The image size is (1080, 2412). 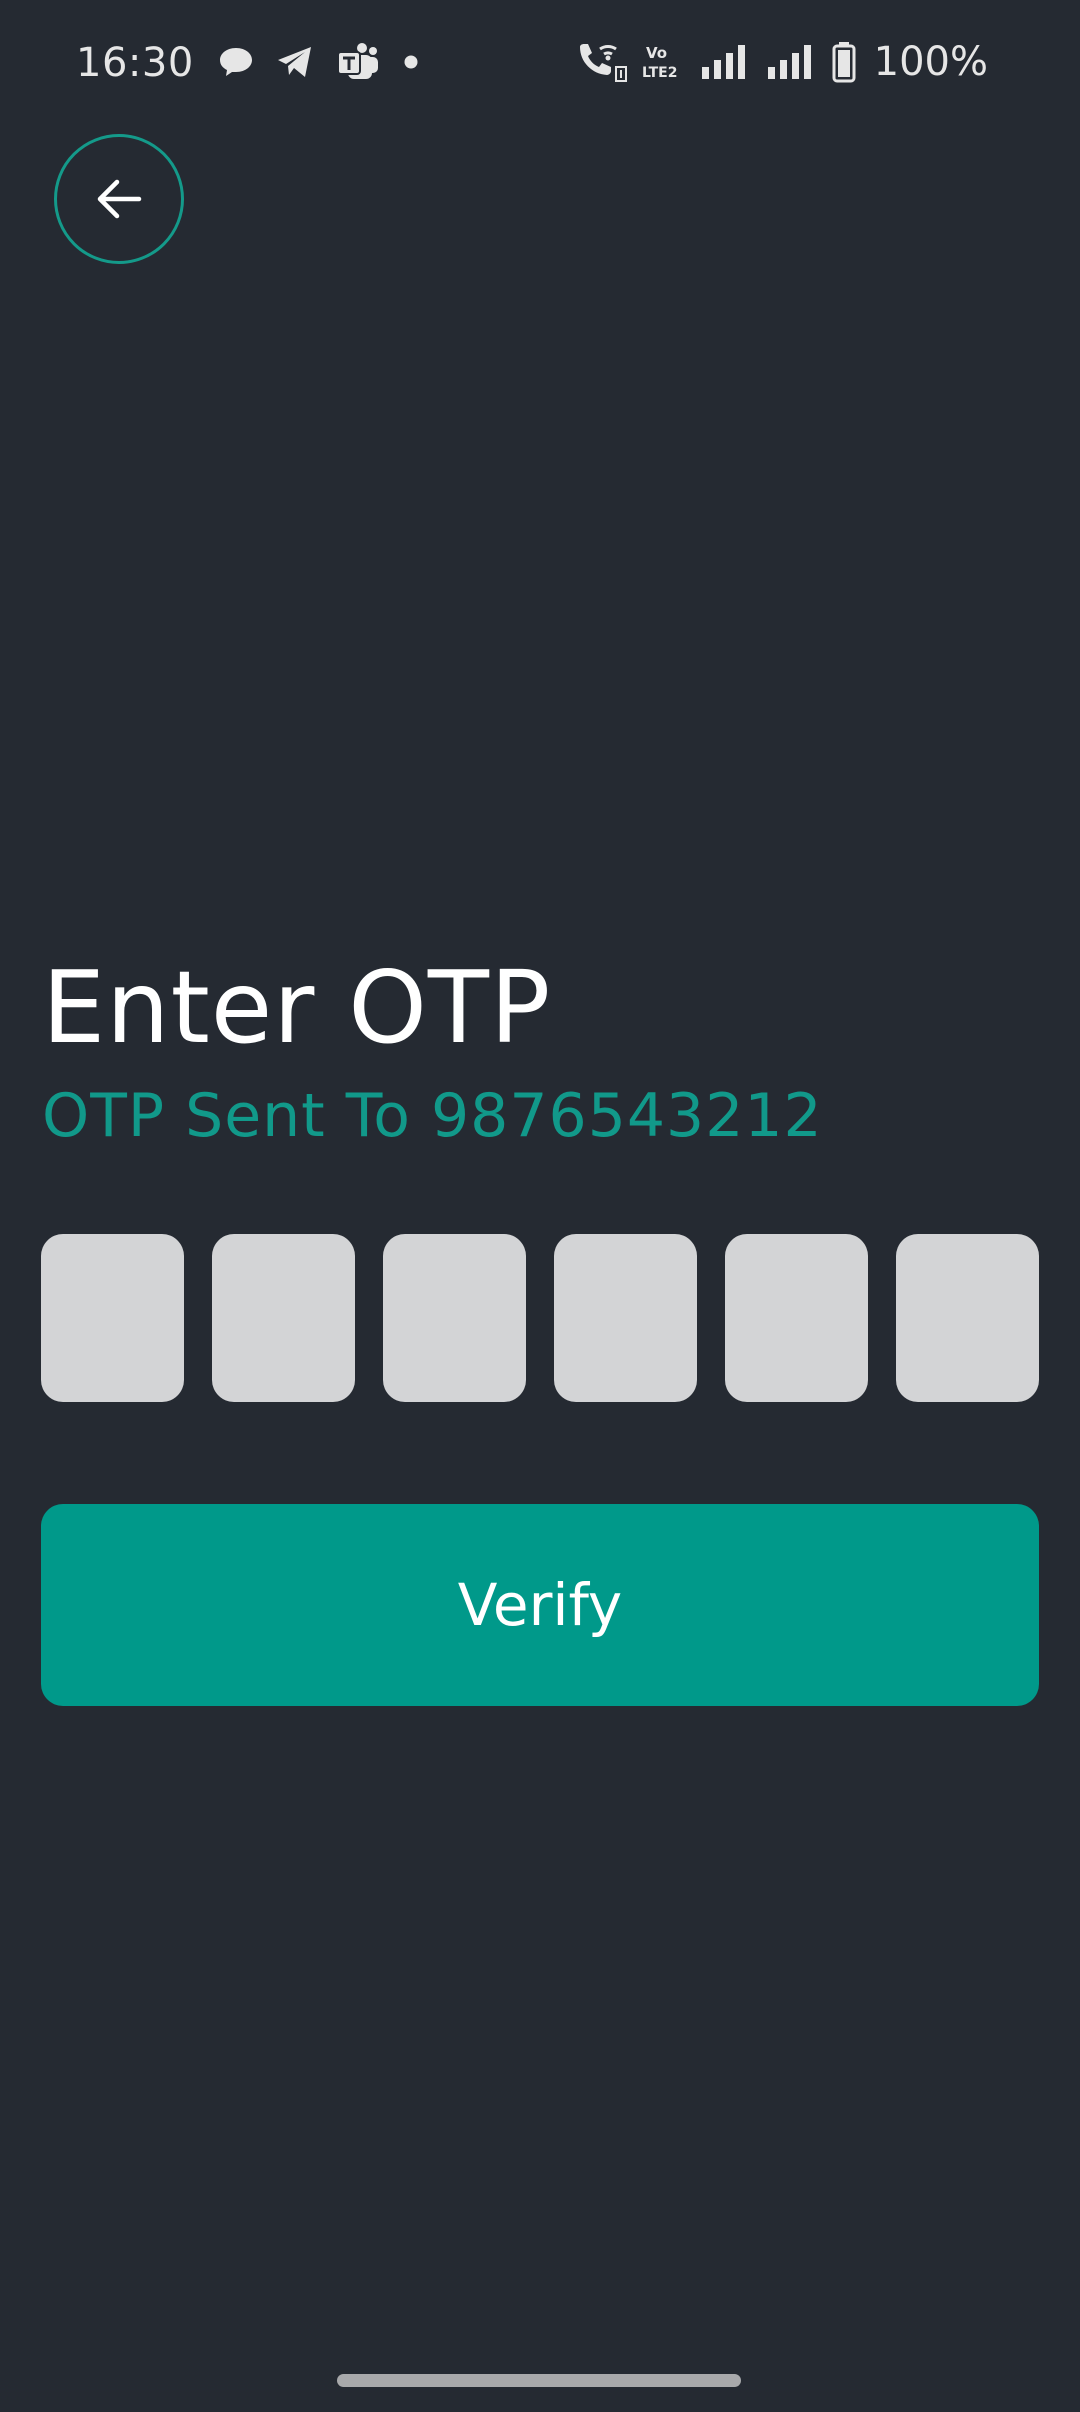 I want to click on svg-text: LTE2, so click(x=659, y=73).